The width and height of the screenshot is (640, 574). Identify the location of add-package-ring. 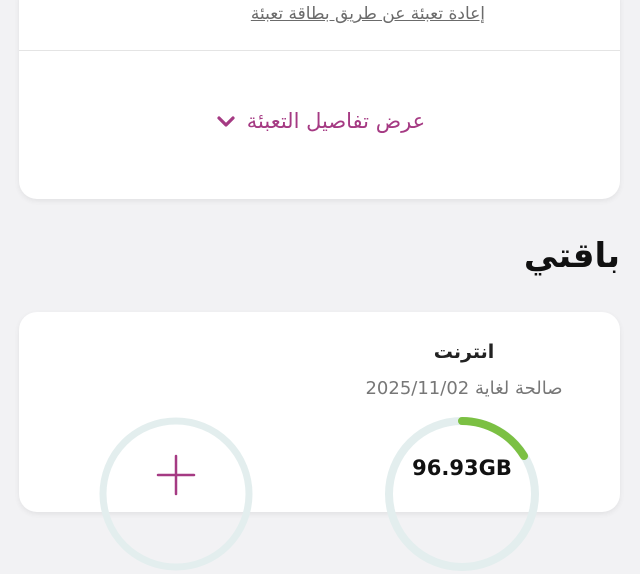
(176, 494).